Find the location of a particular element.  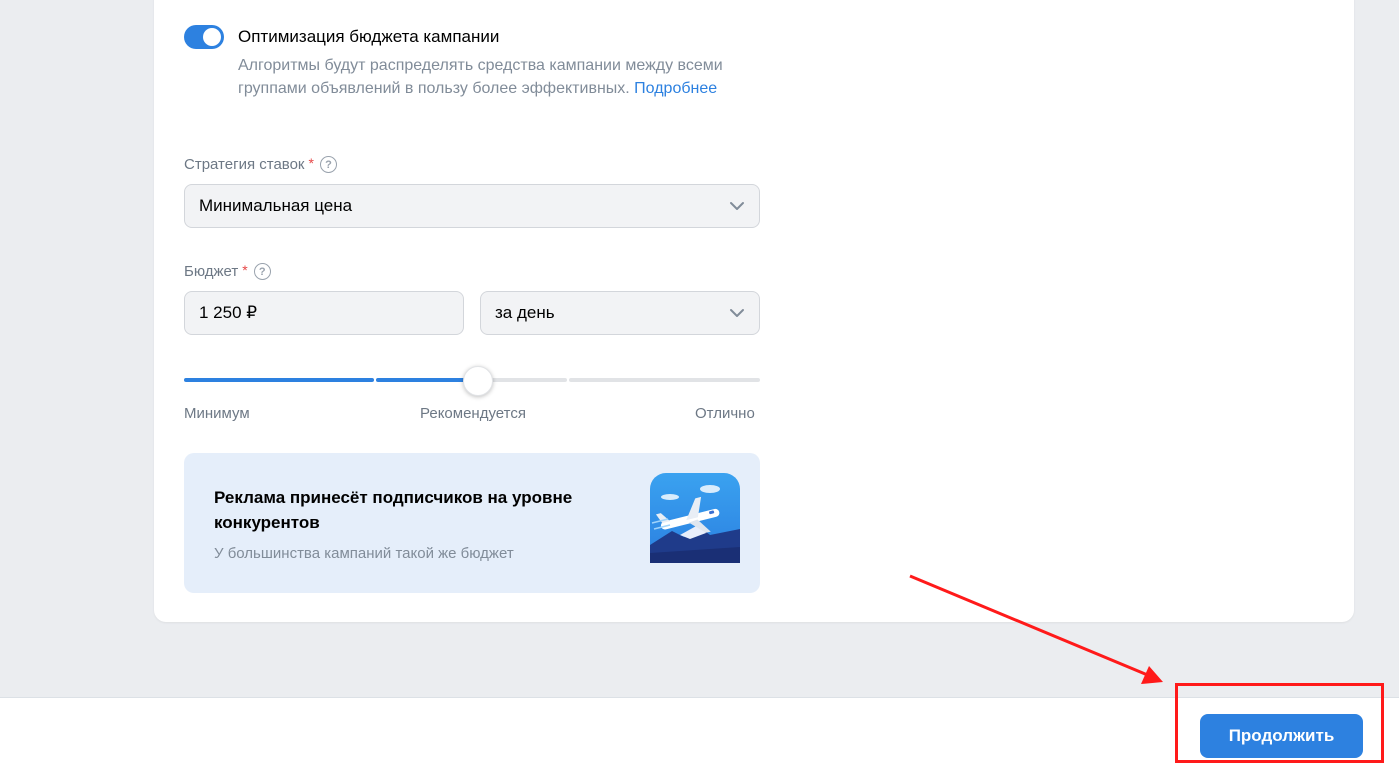

more-link: Подробнее is located at coordinates (675, 88).